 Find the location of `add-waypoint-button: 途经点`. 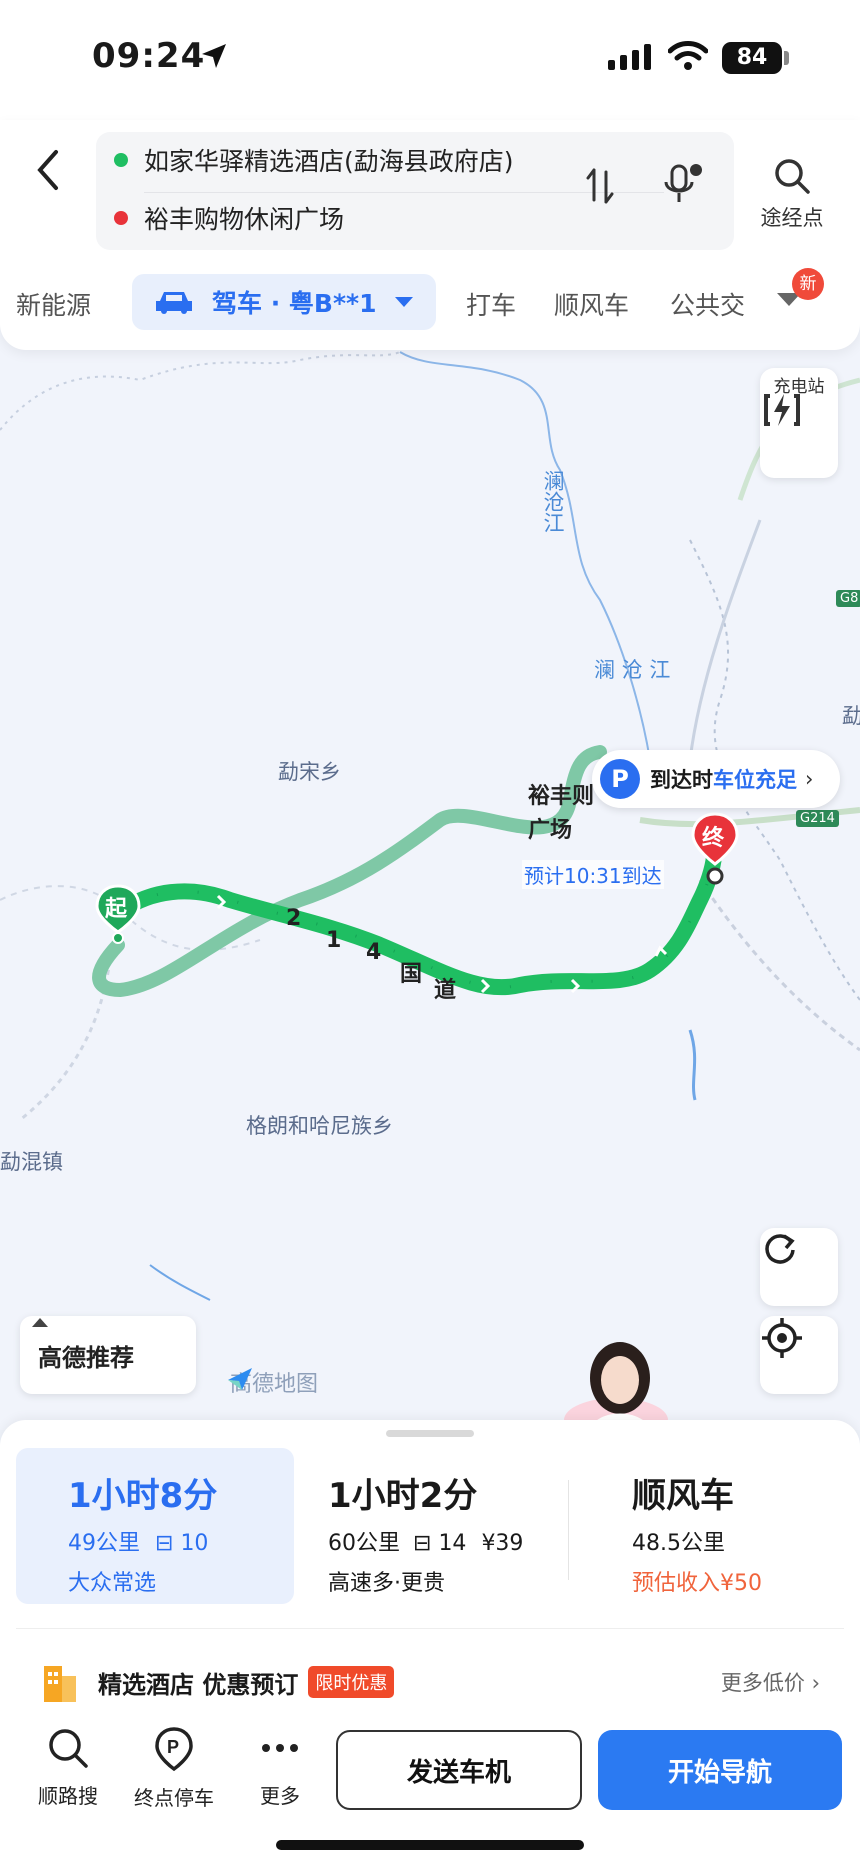

add-waypoint-button: 途经点 is located at coordinates (792, 194).